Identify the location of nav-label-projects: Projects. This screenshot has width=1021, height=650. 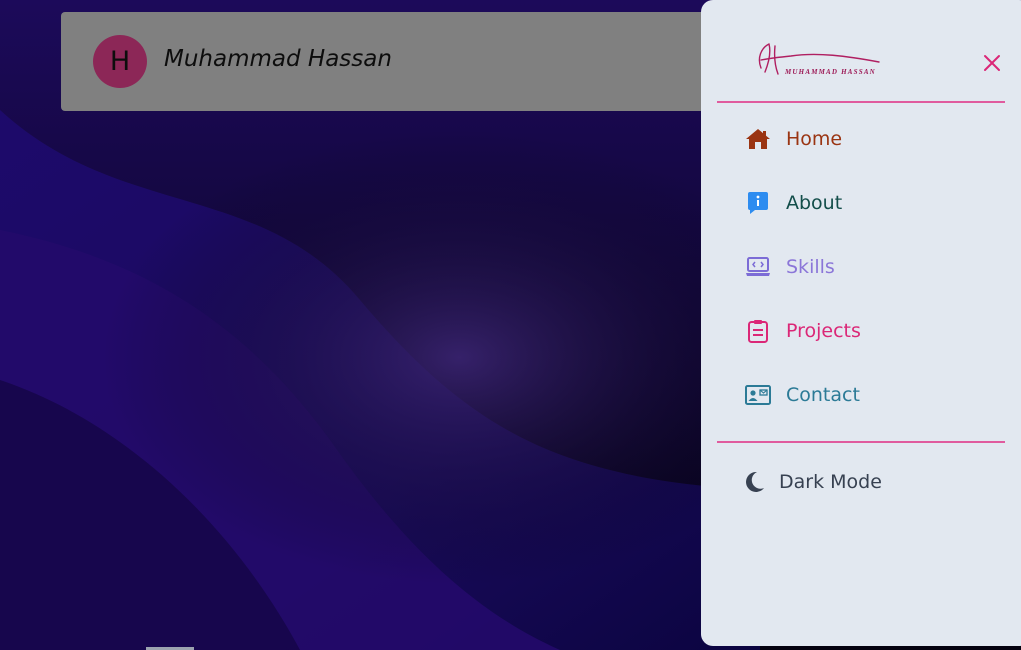
(823, 331).